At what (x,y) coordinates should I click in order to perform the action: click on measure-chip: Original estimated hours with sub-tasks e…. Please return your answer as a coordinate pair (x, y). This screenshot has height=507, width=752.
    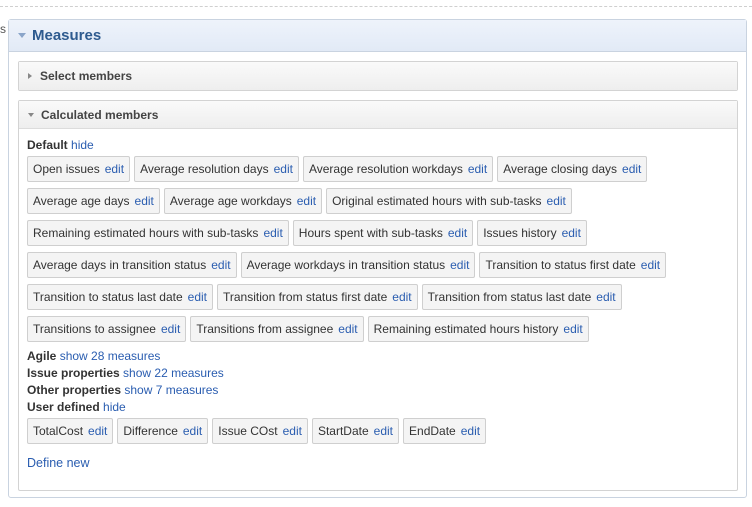
    Looking at the image, I should click on (449, 201).